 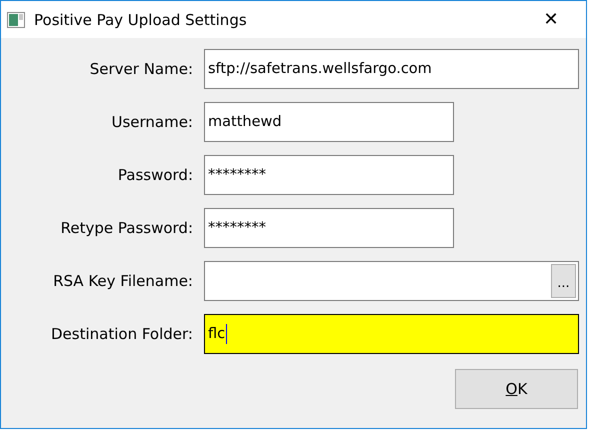 I want to click on field-label: RSA Key Filename:, so click(x=123, y=281).